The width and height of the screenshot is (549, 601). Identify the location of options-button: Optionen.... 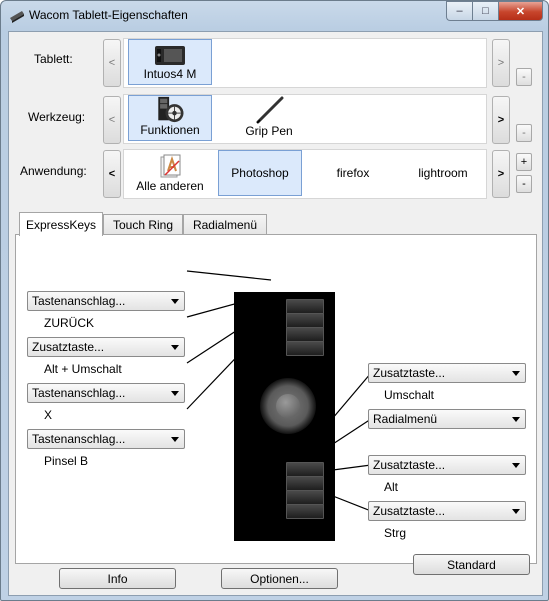
(279, 578).